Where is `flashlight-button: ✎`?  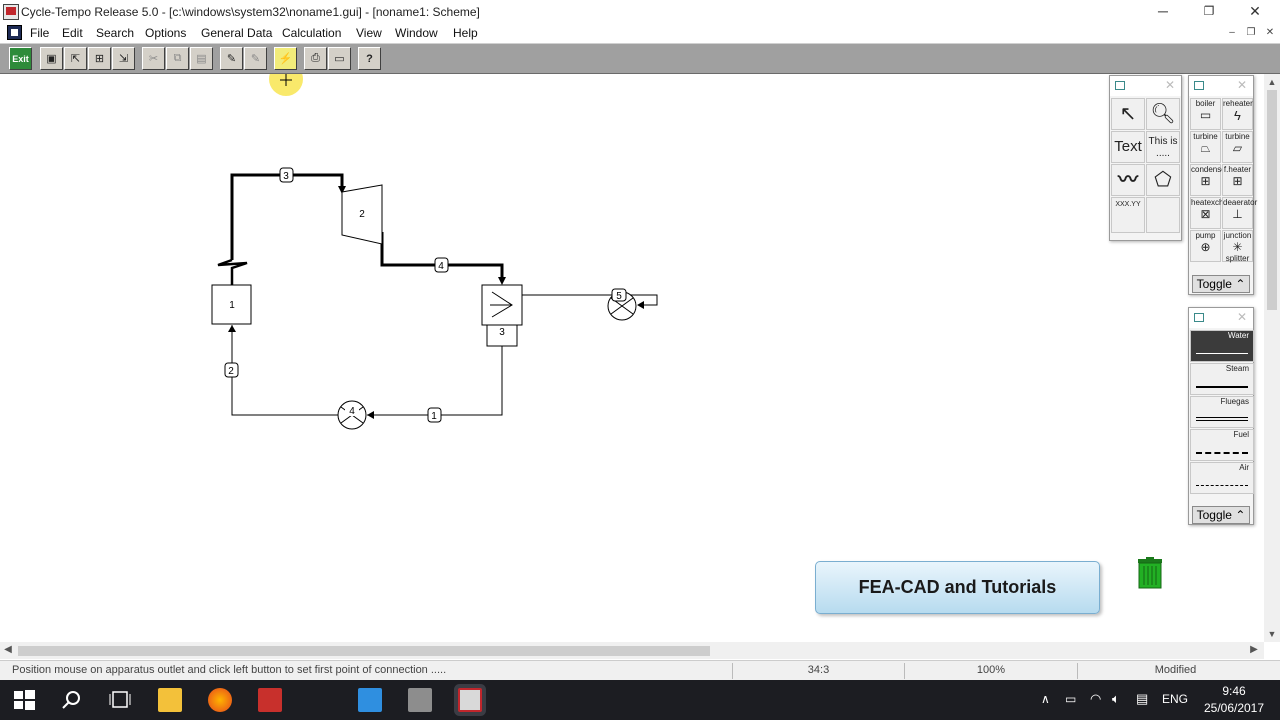 flashlight-button: ✎ is located at coordinates (231, 58).